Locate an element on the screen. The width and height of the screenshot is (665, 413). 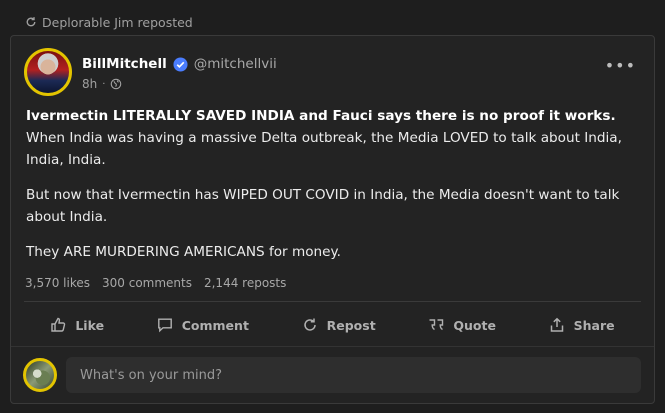
comment-label: Comment is located at coordinates (215, 325).